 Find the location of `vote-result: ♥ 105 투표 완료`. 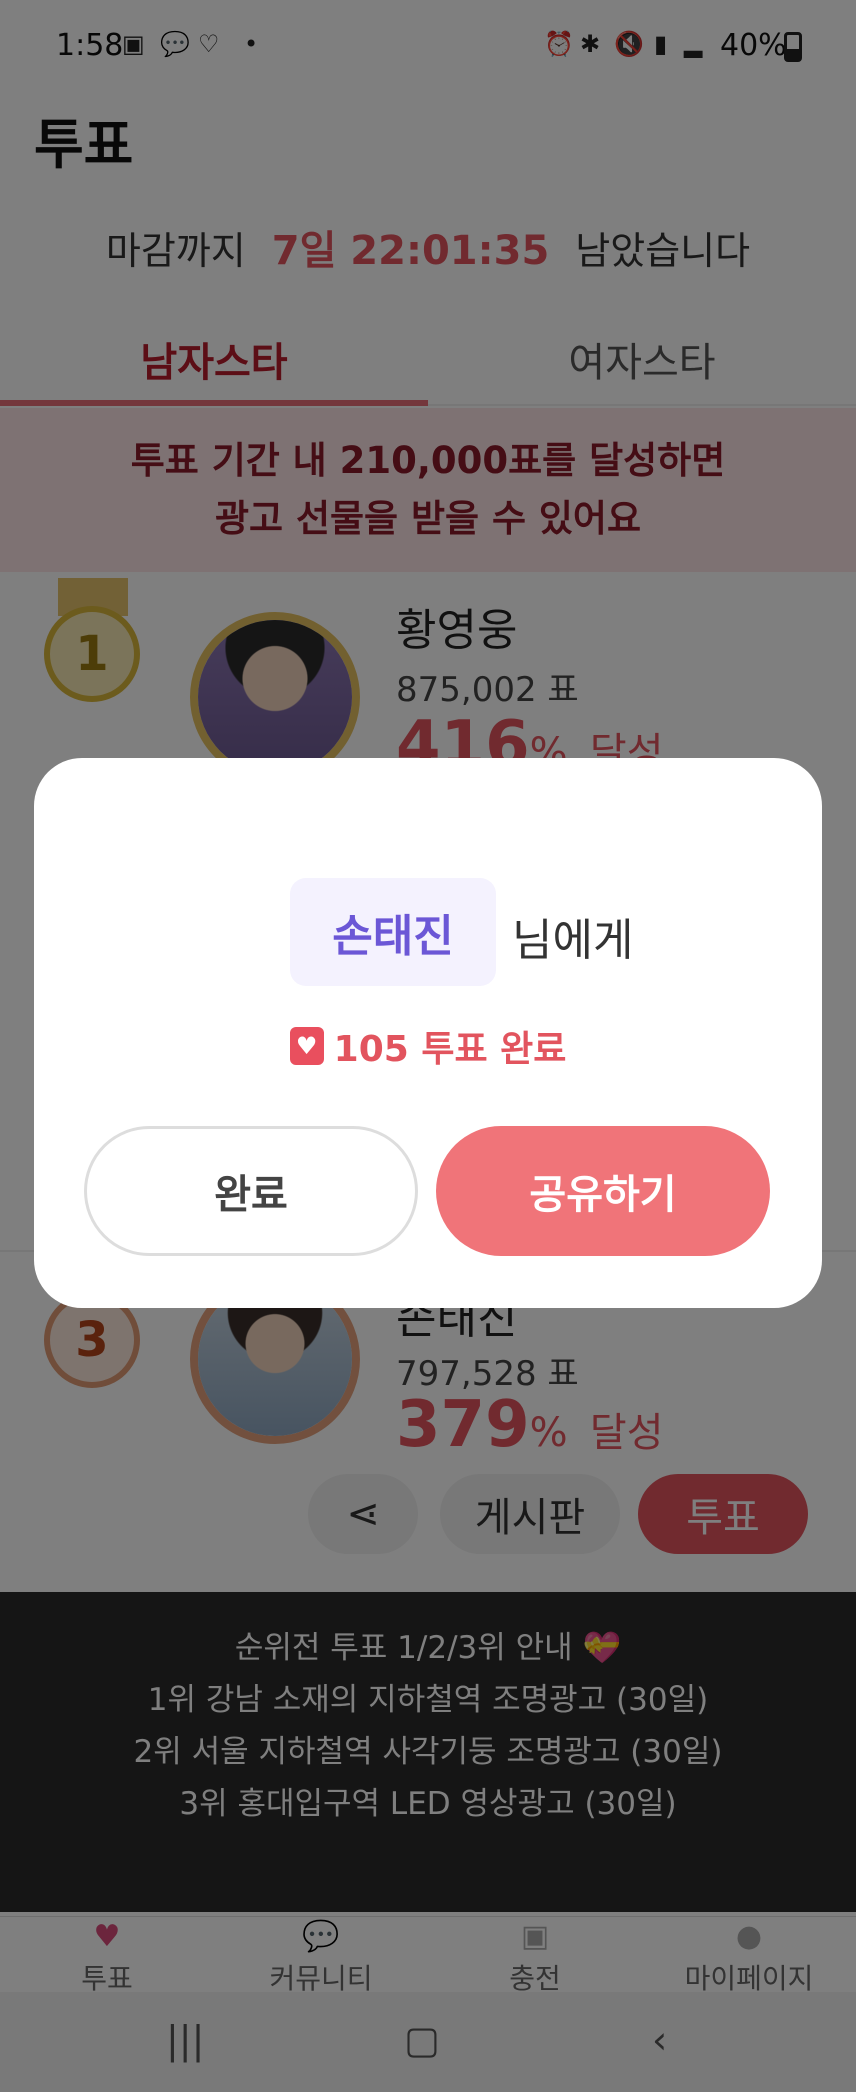

vote-result: ♥ 105 투표 완료 is located at coordinates (428, 1046).